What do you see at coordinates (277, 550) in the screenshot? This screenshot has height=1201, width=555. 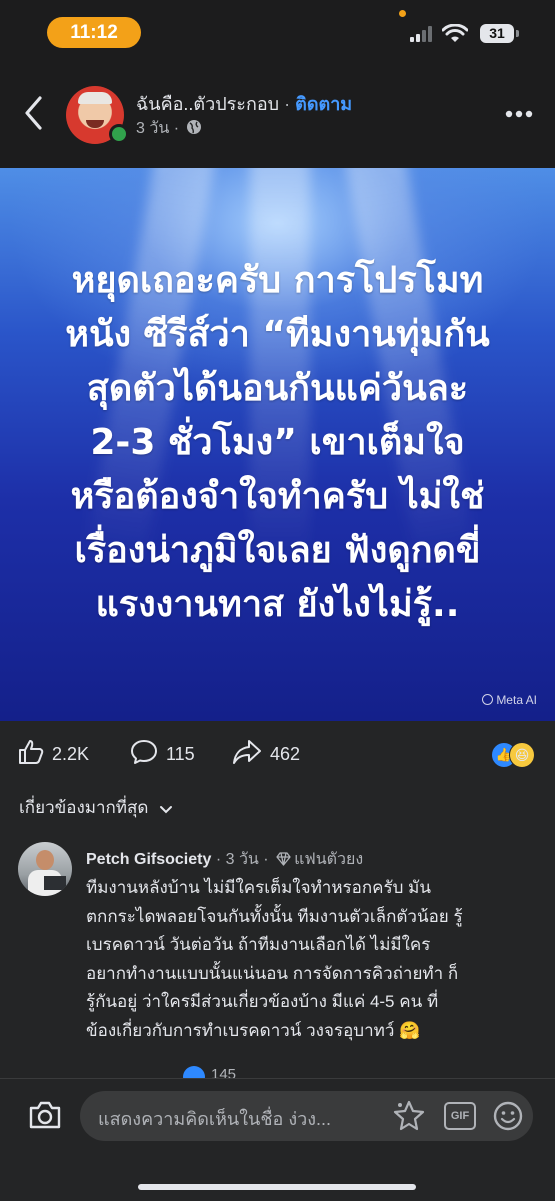 I see `post-text-line: เรื่องน่าภูมิใจเลย ฟังดูกดขี่` at bounding box center [277, 550].